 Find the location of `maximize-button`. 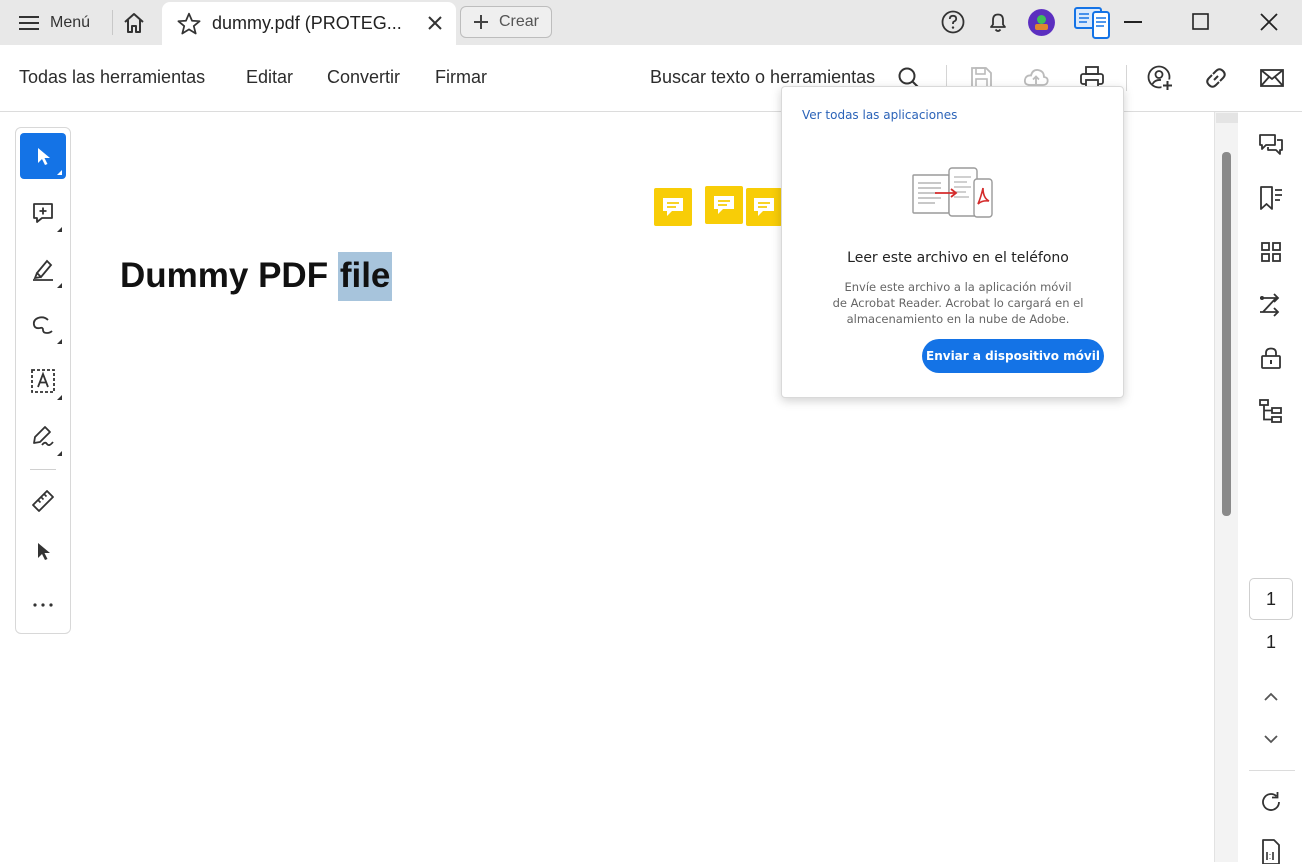

maximize-button is located at coordinates (1201, 22).